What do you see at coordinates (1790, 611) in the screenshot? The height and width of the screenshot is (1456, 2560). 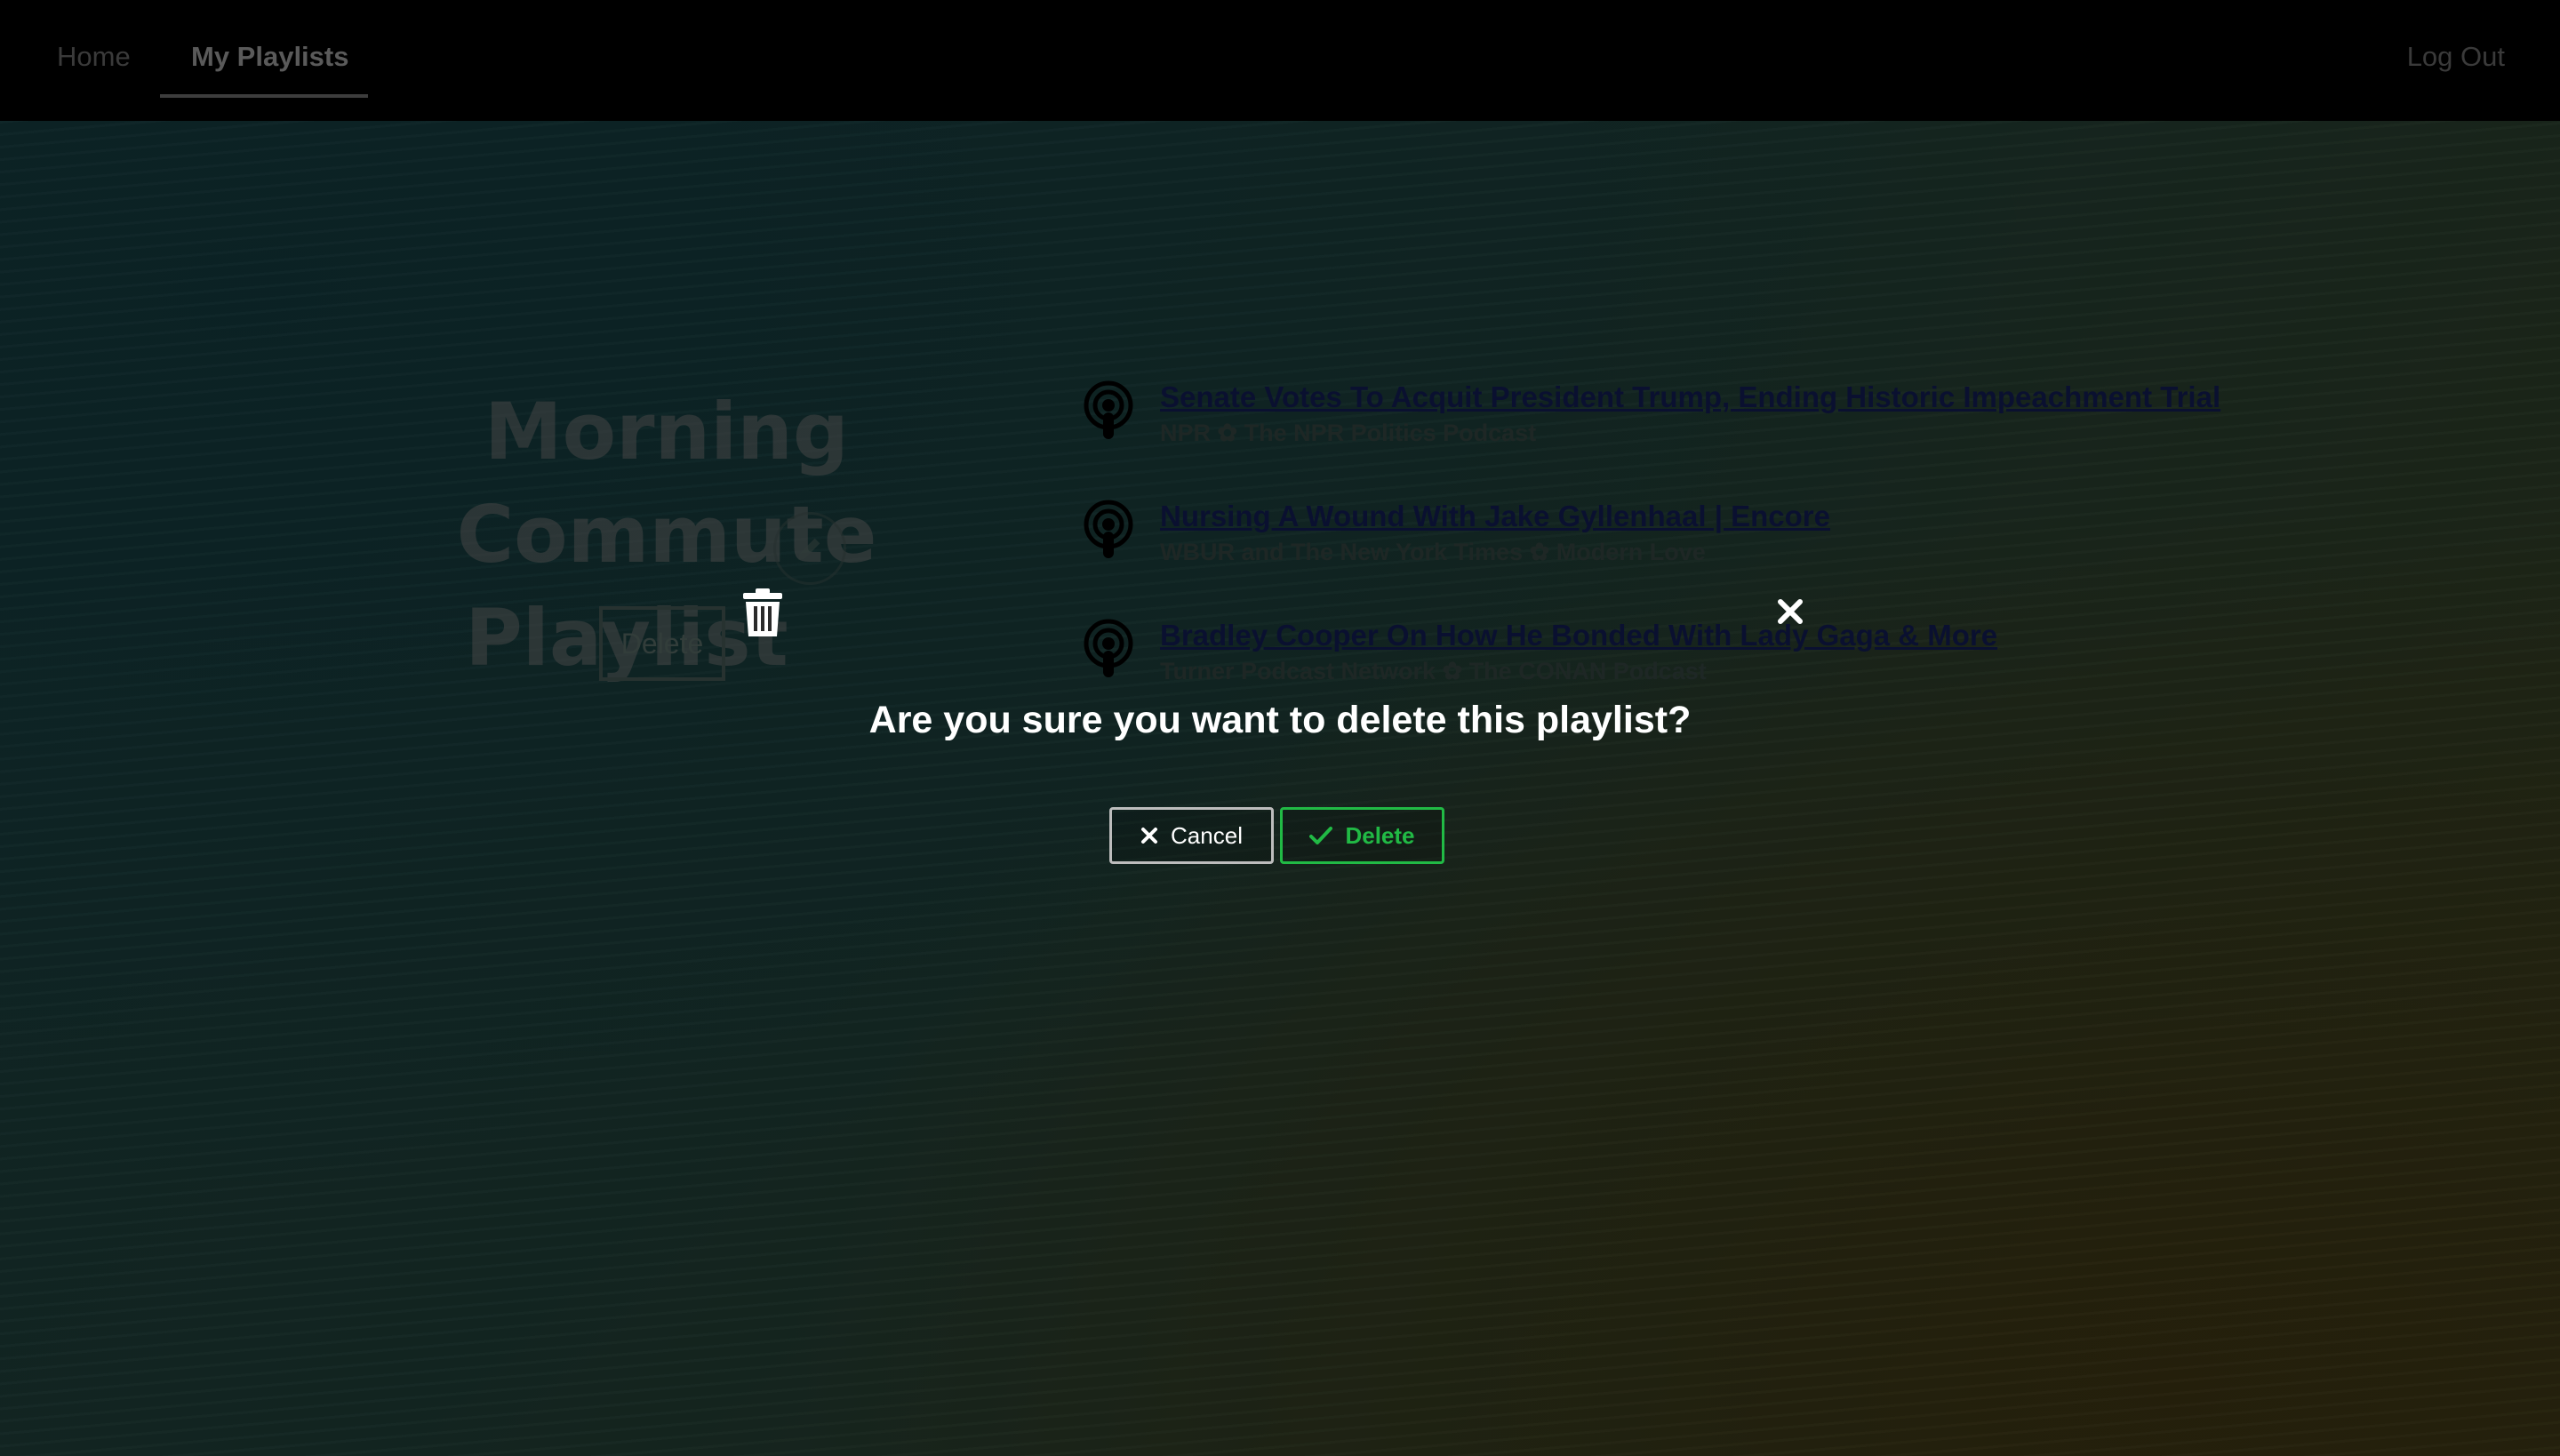 I see `close-icon` at bounding box center [1790, 611].